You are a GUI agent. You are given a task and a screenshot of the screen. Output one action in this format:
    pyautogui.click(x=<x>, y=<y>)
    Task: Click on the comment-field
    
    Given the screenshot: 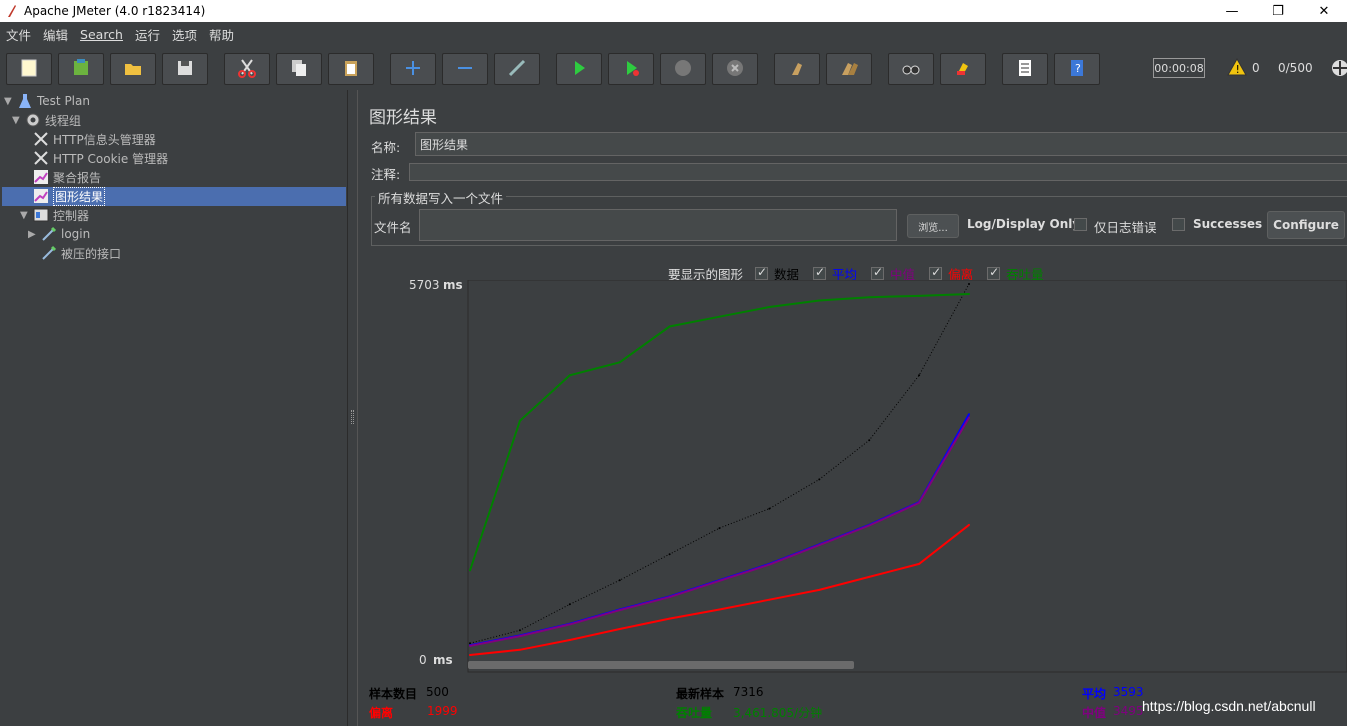 What is the action you would take?
    pyautogui.click(x=878, y=172)
    